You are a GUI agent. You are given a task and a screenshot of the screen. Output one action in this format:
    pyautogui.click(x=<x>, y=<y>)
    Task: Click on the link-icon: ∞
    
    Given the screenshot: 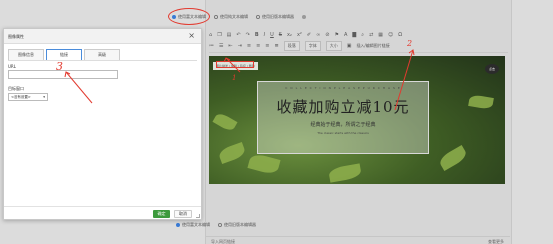 What is the action you would take?
    pyautogui.click(x=318, y=35)
    